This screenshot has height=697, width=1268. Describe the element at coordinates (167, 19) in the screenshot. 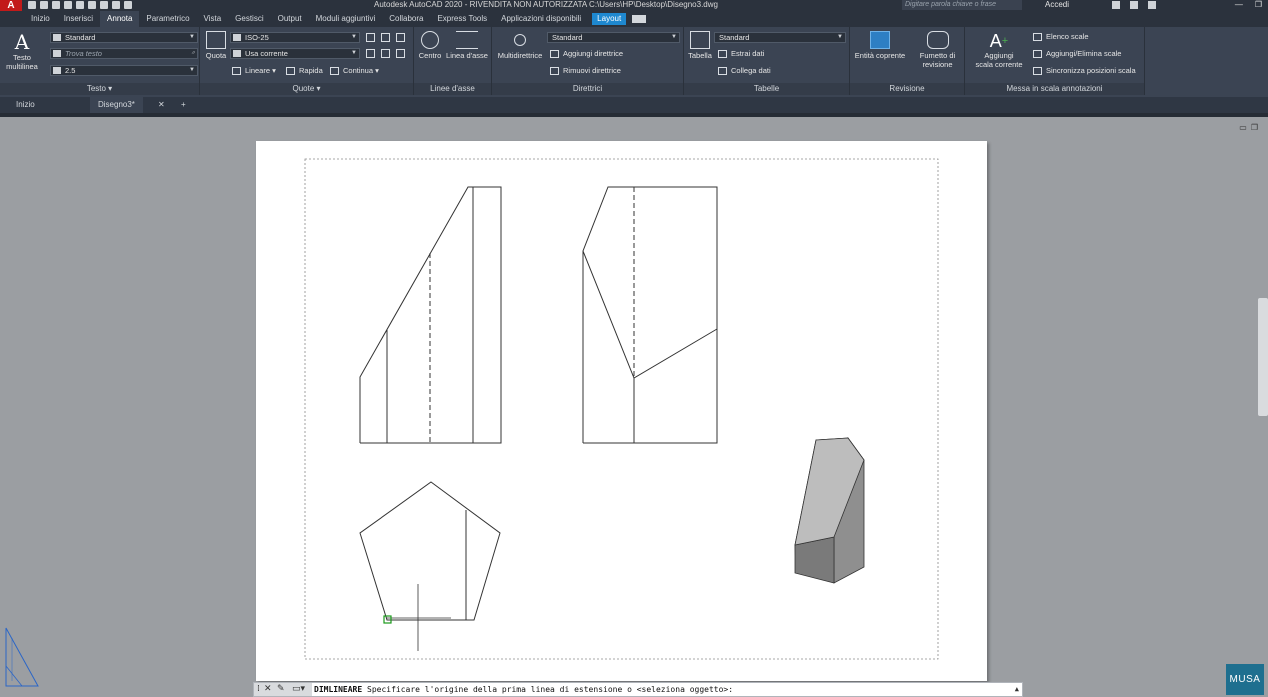

I see `tab-parametrico: Parametrico` at that location.